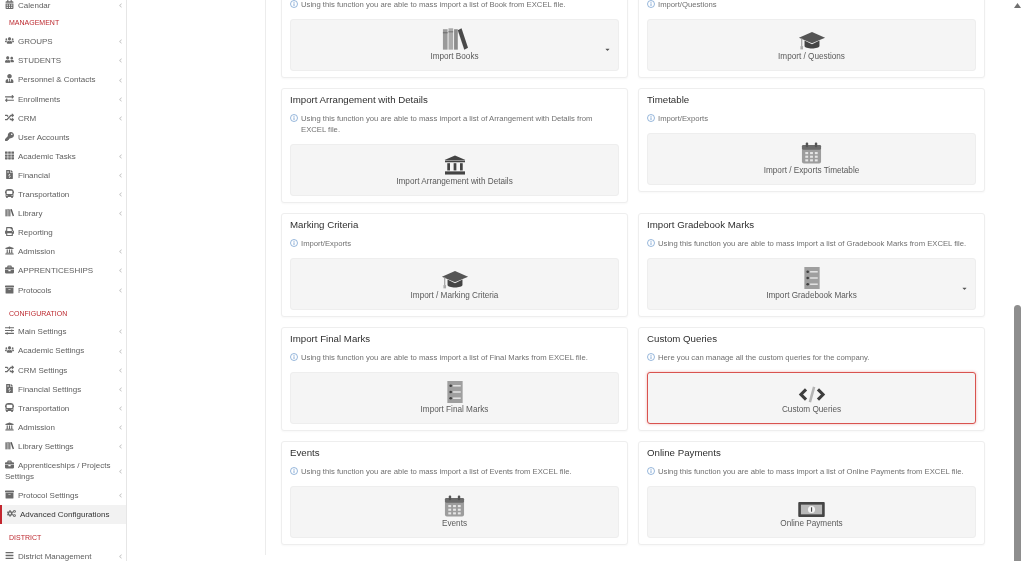 The height and width of the screenshot is (561, 1024). I want to click on card-title: Custom Queries, so click(682, 338).